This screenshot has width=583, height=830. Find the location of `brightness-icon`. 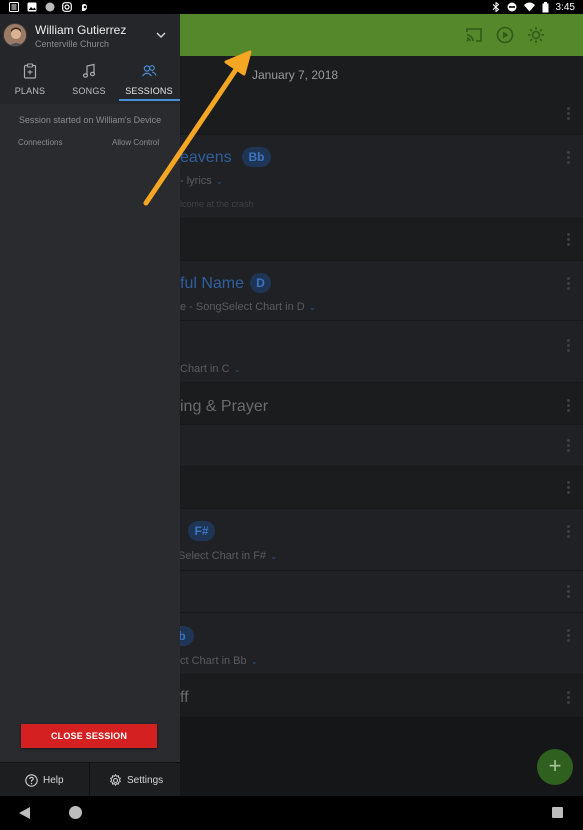

brightness-icon is located at coordinates (536, 35).